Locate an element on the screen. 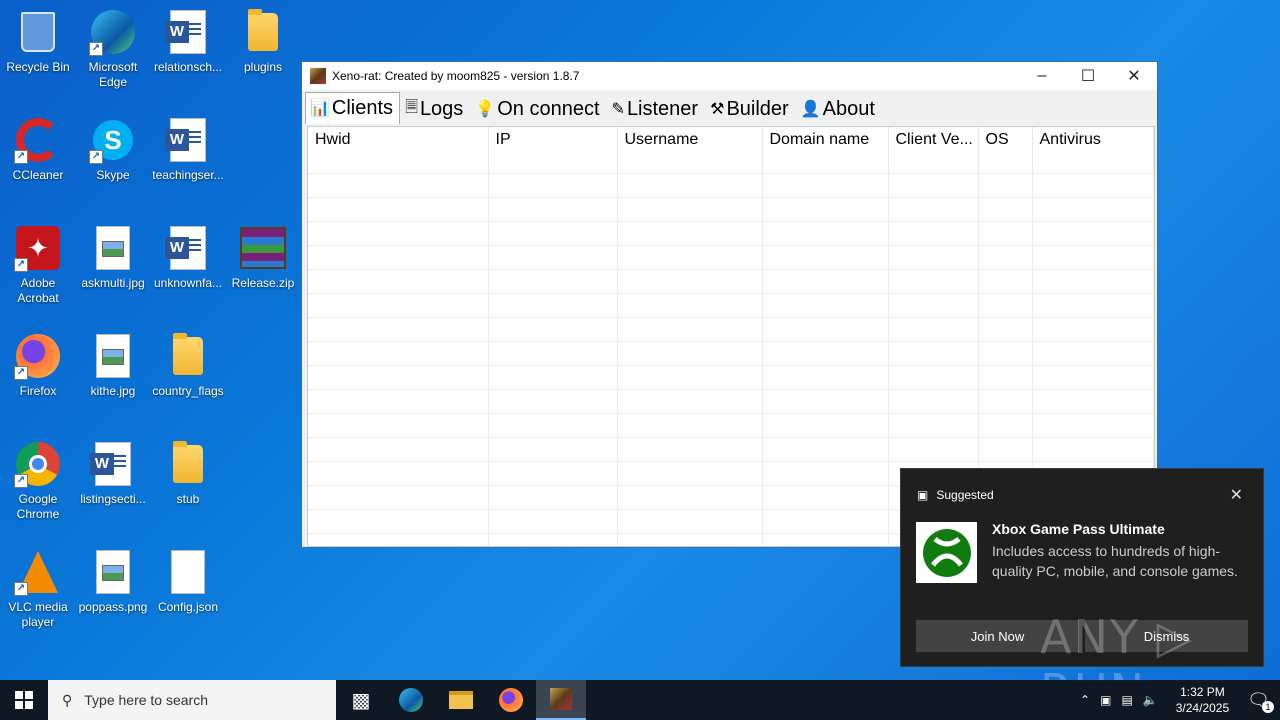 The width and height of the screenshot is (1280, 720). tab-logs: 🗏 Logs is located at coordinates (435, 109).